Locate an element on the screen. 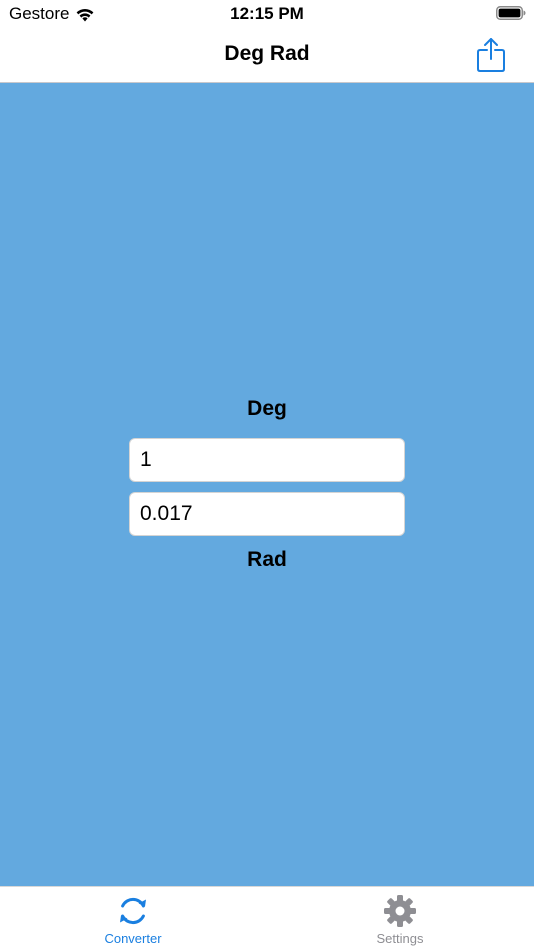 This screenshot has height=951, width=534. status-time: 12:15 PM is located at coordinates (267, 13).